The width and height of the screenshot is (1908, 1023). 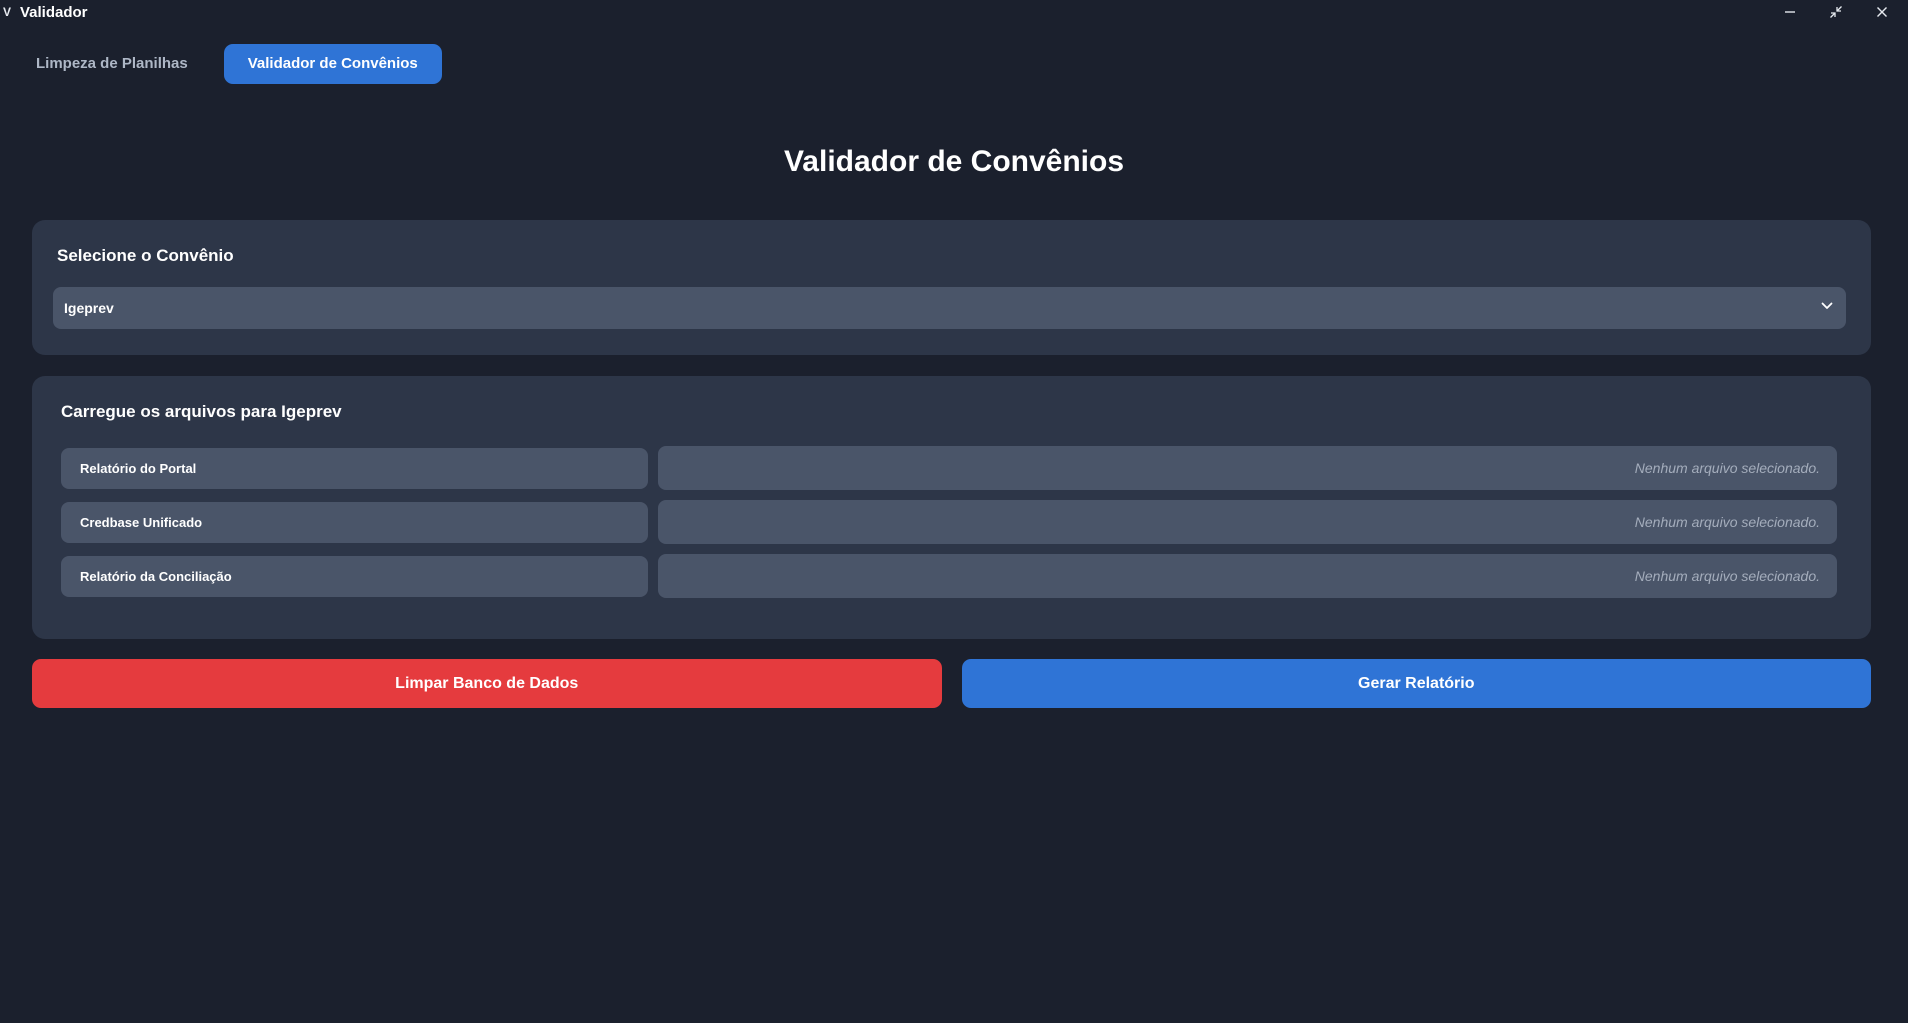 I want to click on action-buttons: Limpar Banco de Dados Gerar Relatório, so click(x=951, y=683).